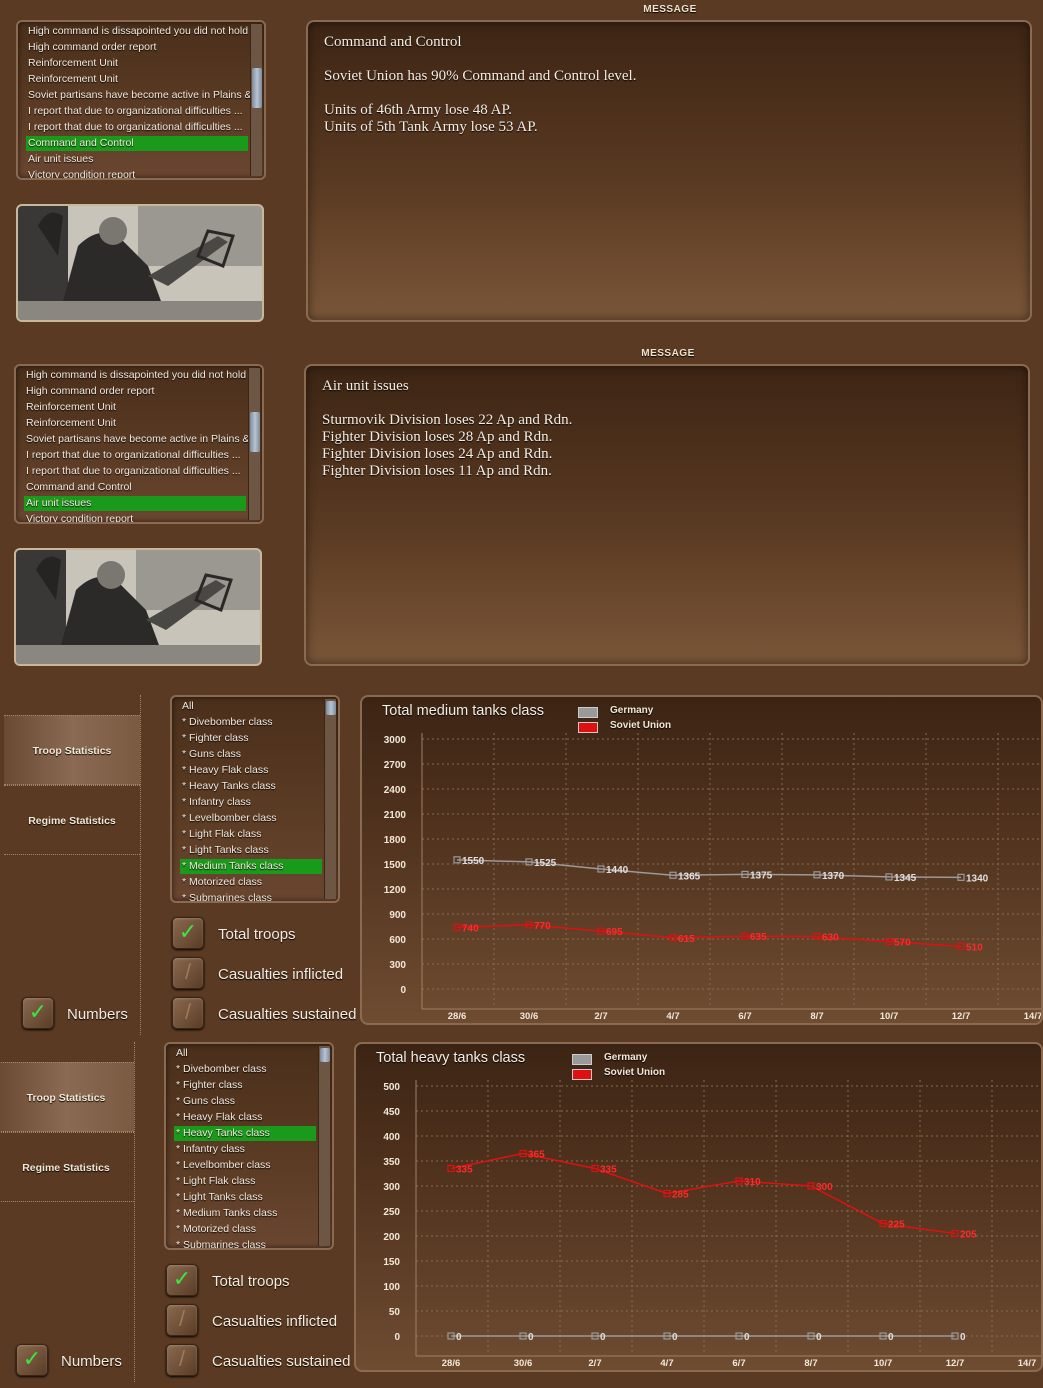 This screenshot has width=1043, height=1388. I want to click on data-label: 365, so click(536, 1155).